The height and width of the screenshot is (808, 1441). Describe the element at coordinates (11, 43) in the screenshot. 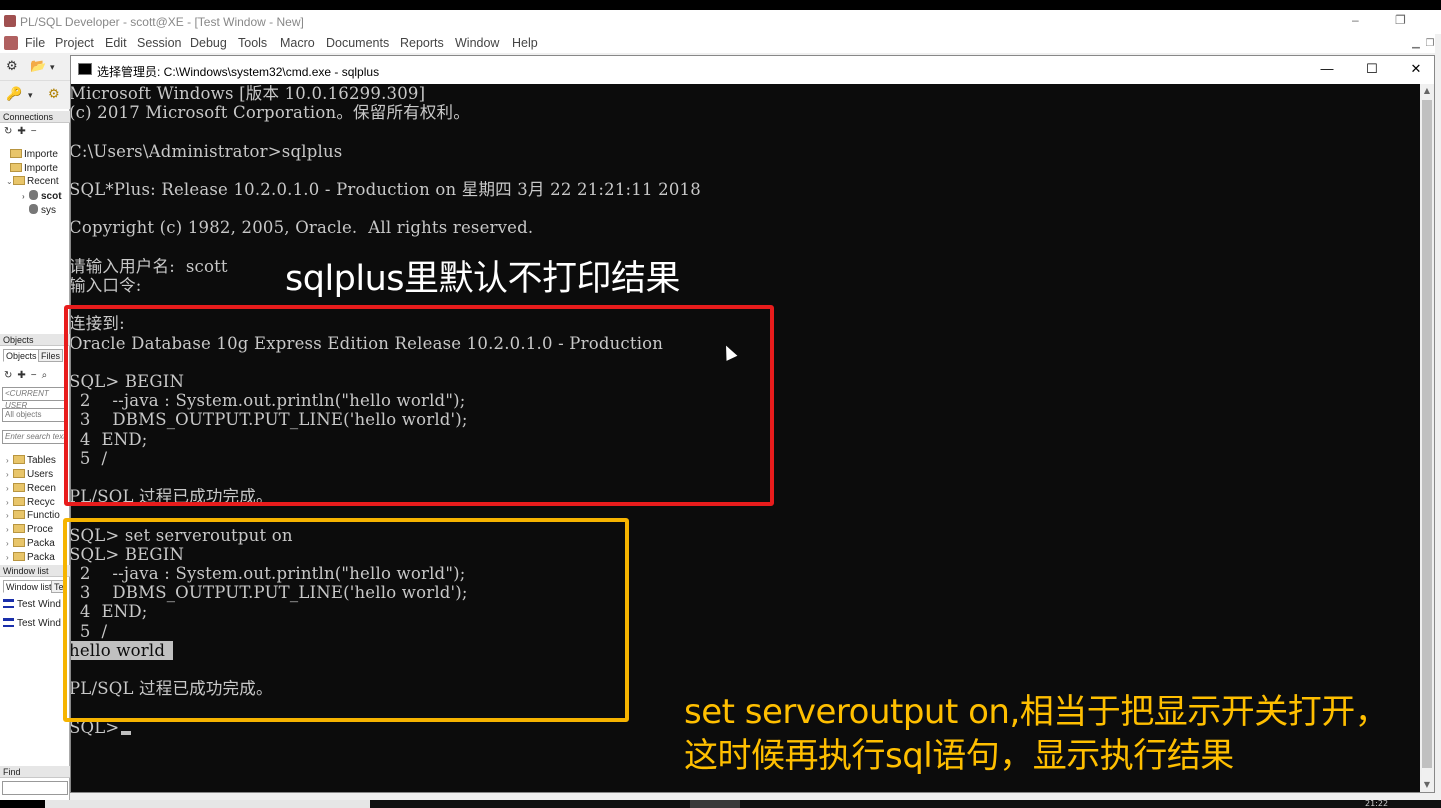

I see `menu-app-icon` at that location.